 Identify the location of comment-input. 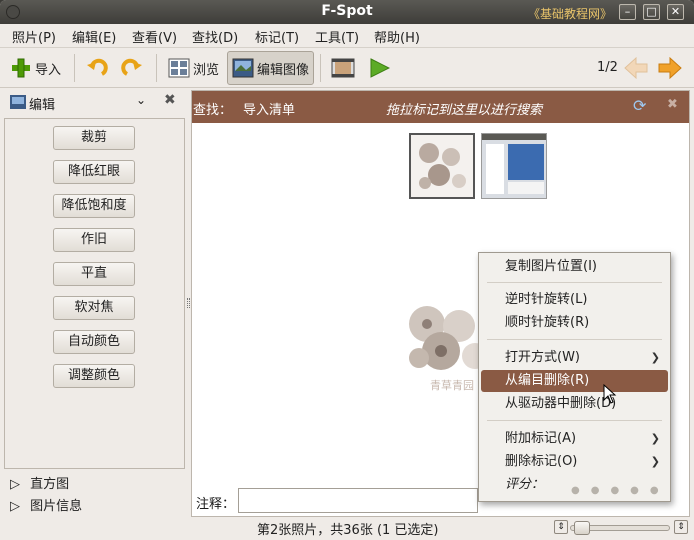
(358, 500).